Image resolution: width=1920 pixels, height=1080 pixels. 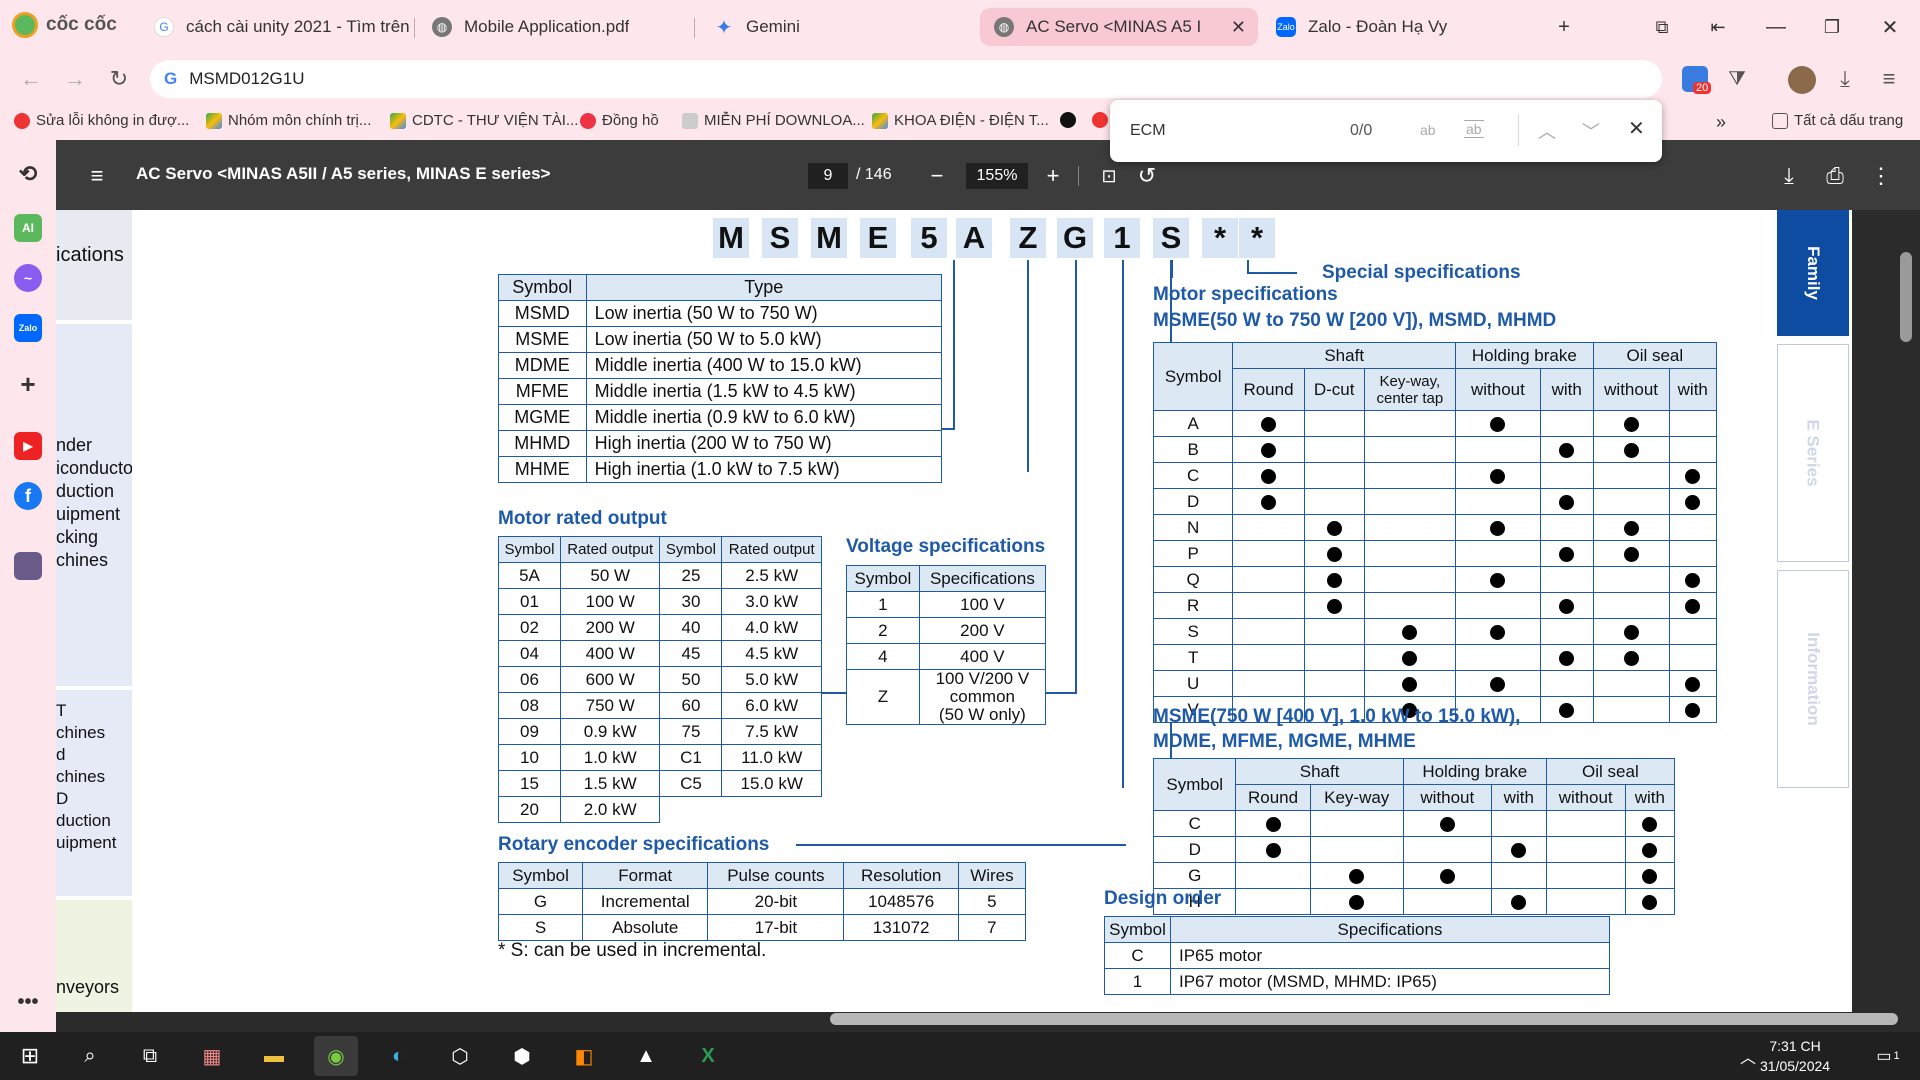 What do you see at coordinates (1148, 131) in the screenshot?
I see `find-input: ECM` at bounding box center [1148, 131].